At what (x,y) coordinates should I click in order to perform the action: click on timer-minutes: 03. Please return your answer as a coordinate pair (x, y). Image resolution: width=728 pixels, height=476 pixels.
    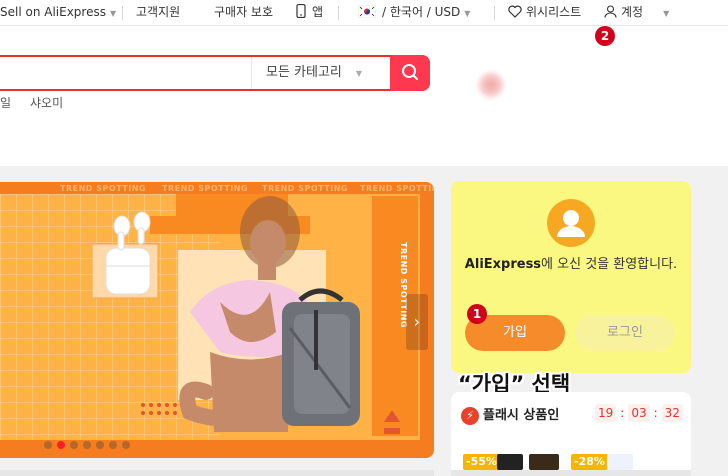
    Looking at the image, I should click on (639, 413).